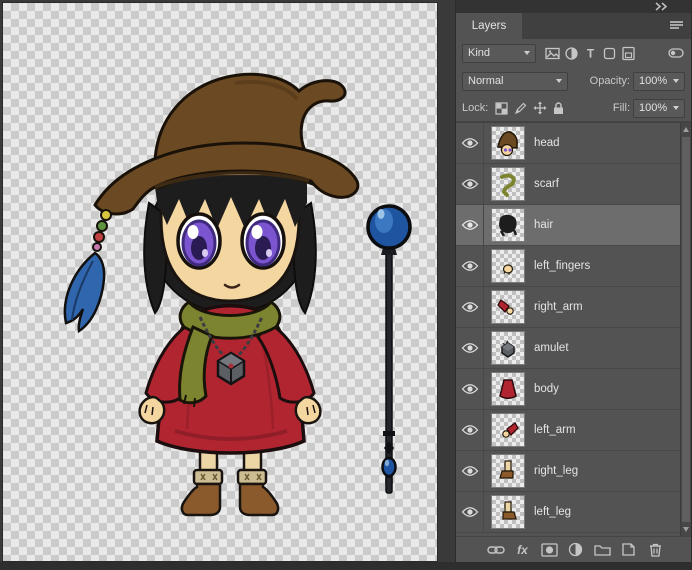 This screenshot has width=692, height=570. Describe the element at coordinates (686, 129) in the screenshot. I see `scroll-up-icon` at that location.